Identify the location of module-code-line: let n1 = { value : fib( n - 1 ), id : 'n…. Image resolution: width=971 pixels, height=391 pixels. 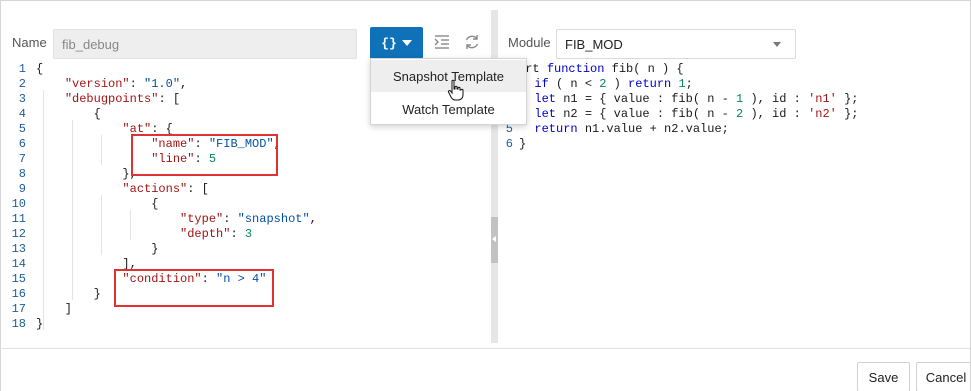
(696, 99).